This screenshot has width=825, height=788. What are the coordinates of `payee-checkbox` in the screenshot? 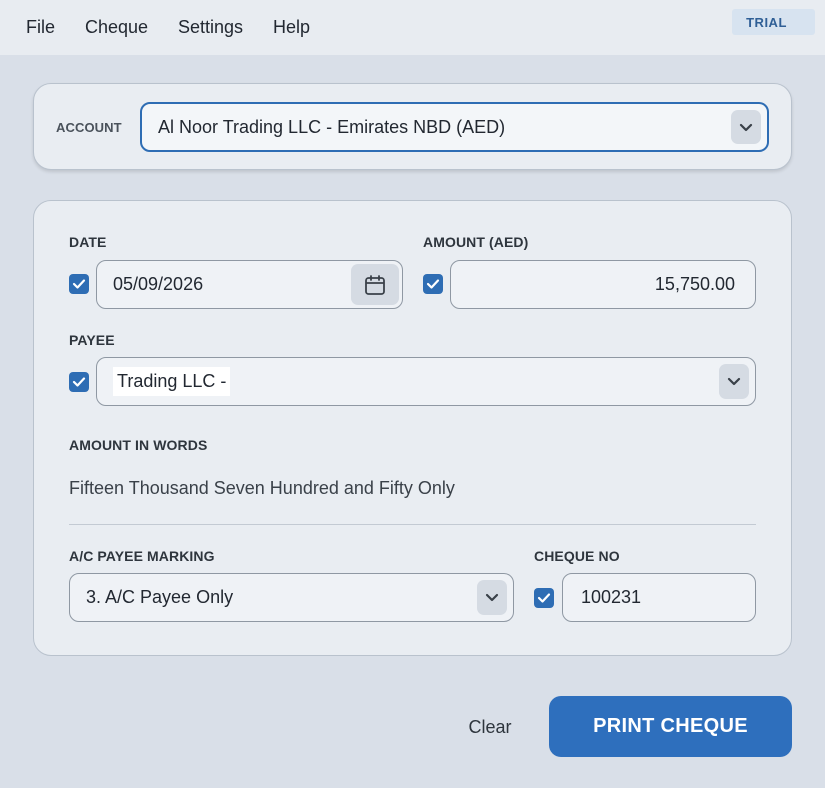 It's located at (79, 382).